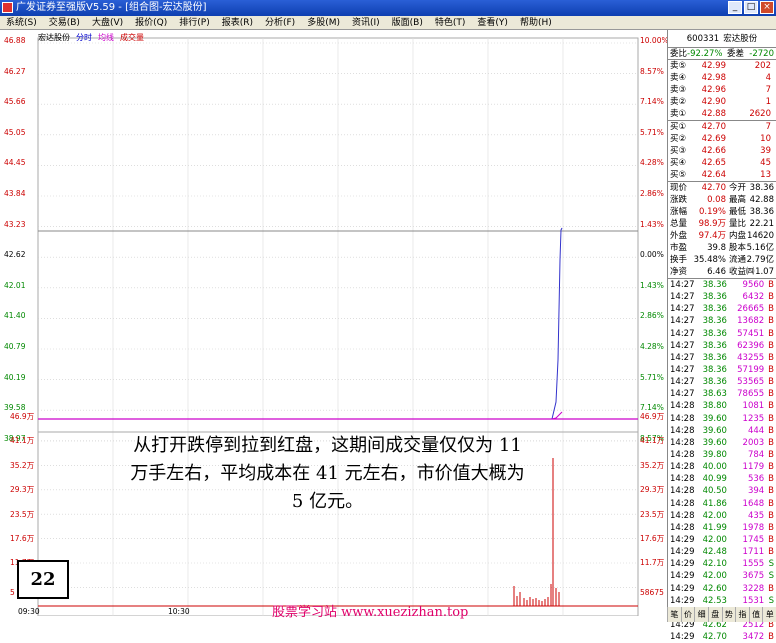  What do you see at coordinates (678, 139) in the screenshot?
I see `bids-label: 买②` at bounding box center [678, 139].